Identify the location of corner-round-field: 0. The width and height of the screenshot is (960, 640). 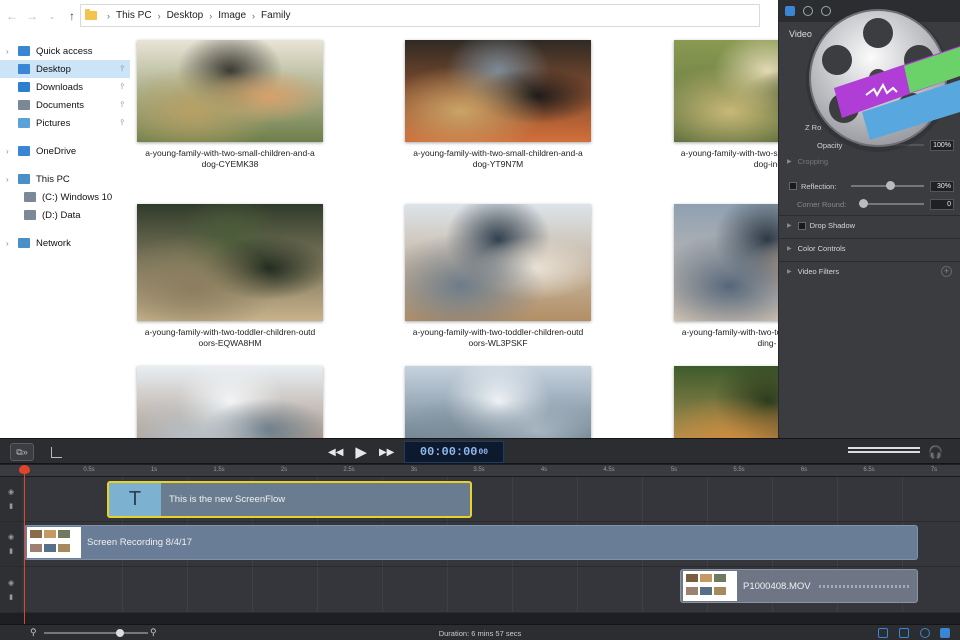
(942, 204).